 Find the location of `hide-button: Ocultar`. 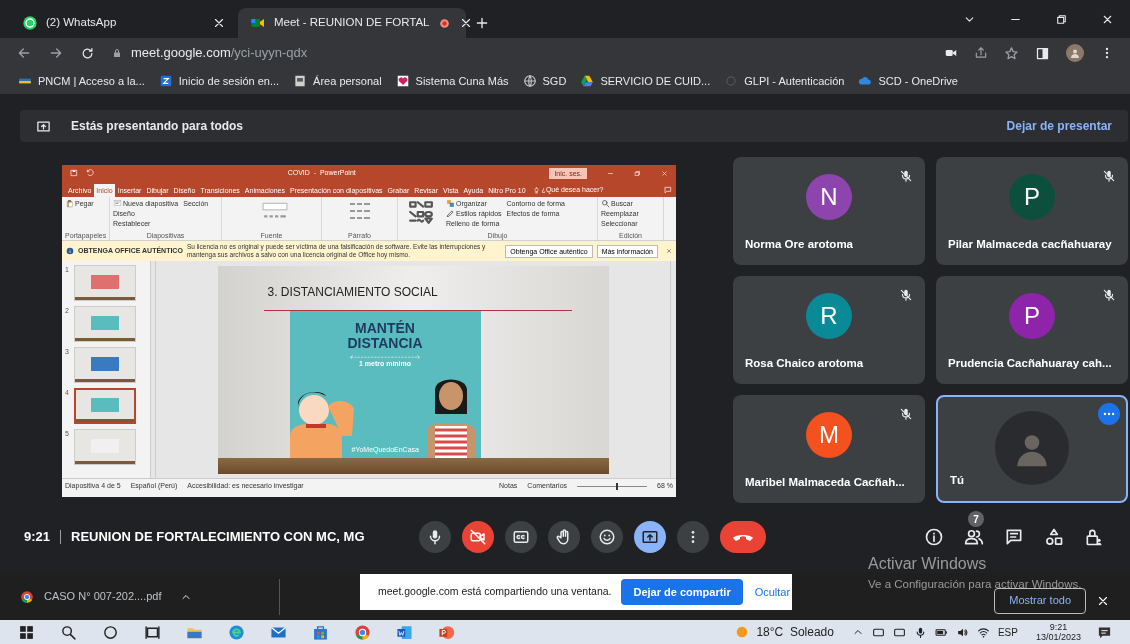

hide-button: Ocultar is located at coordinates (772, 592).